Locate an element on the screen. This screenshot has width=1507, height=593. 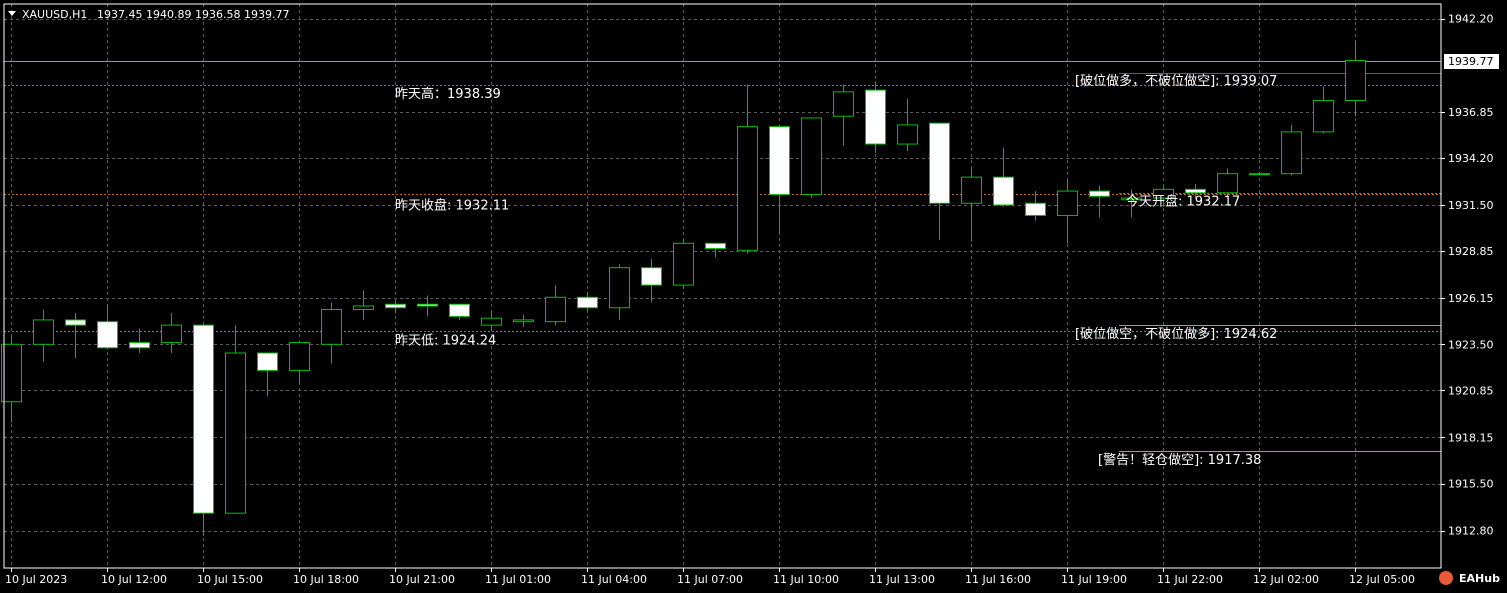
x-tick-label: 10 Jul 15:00 is located at coordinates (230, 579).